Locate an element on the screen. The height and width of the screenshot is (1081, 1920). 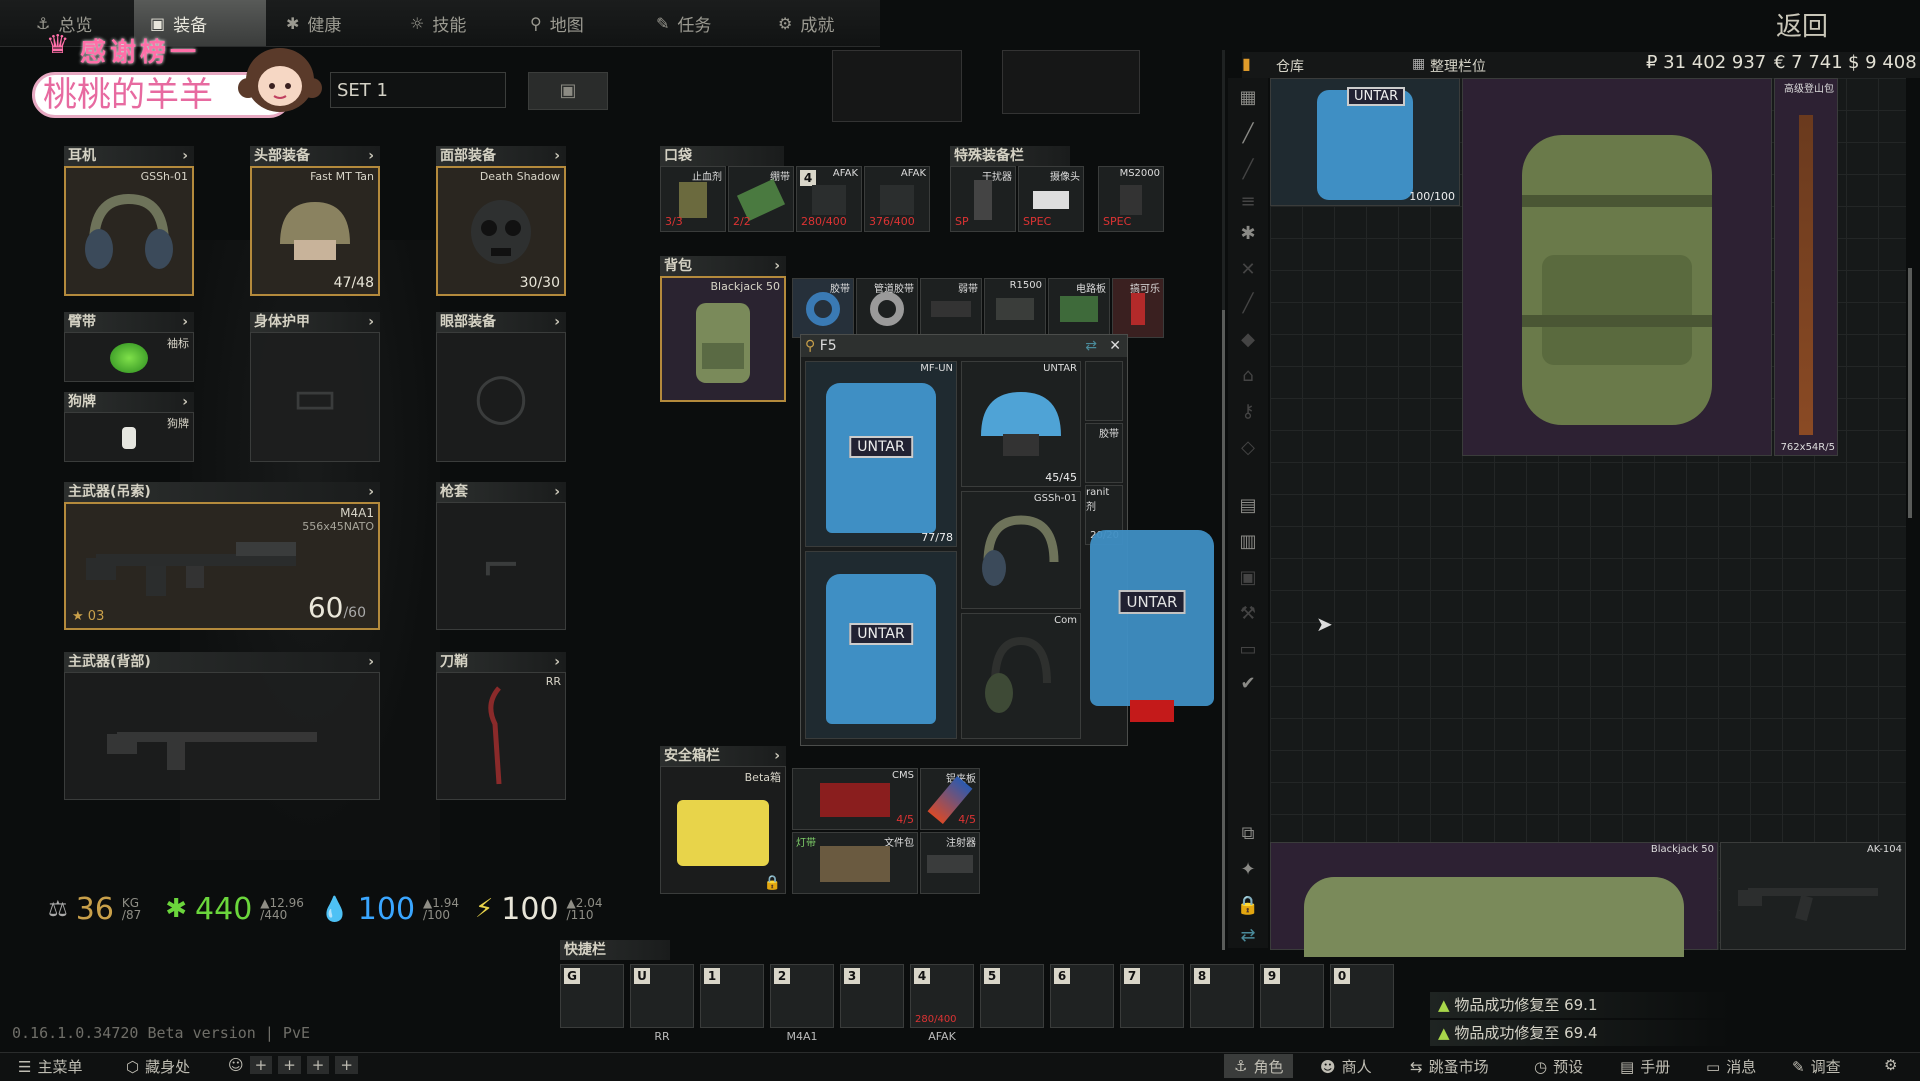
popup-item-comtac: Com is located at coordinates (1021, 676).